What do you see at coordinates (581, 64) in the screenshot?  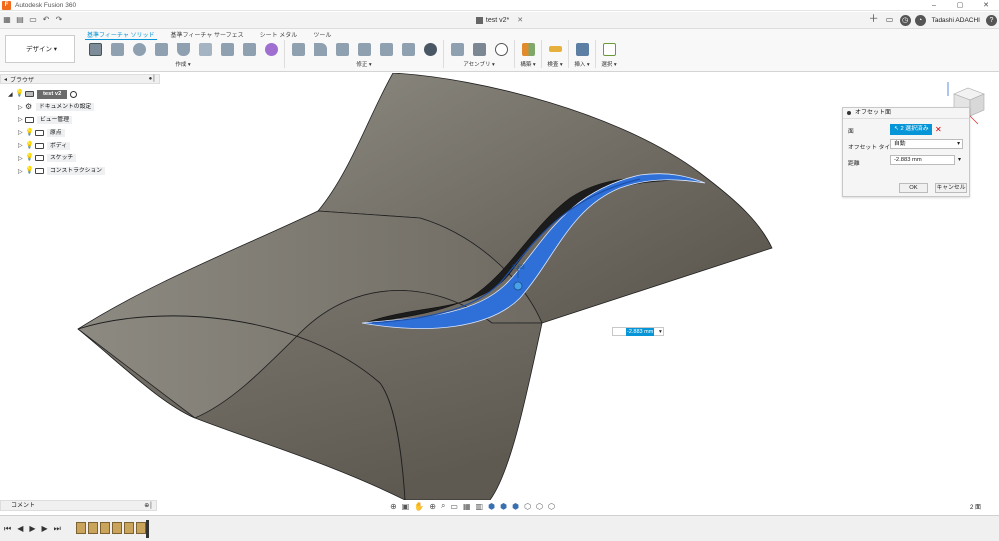 I see `group-insert-label: 挿入 ▾` at bounding box center [581, 64].